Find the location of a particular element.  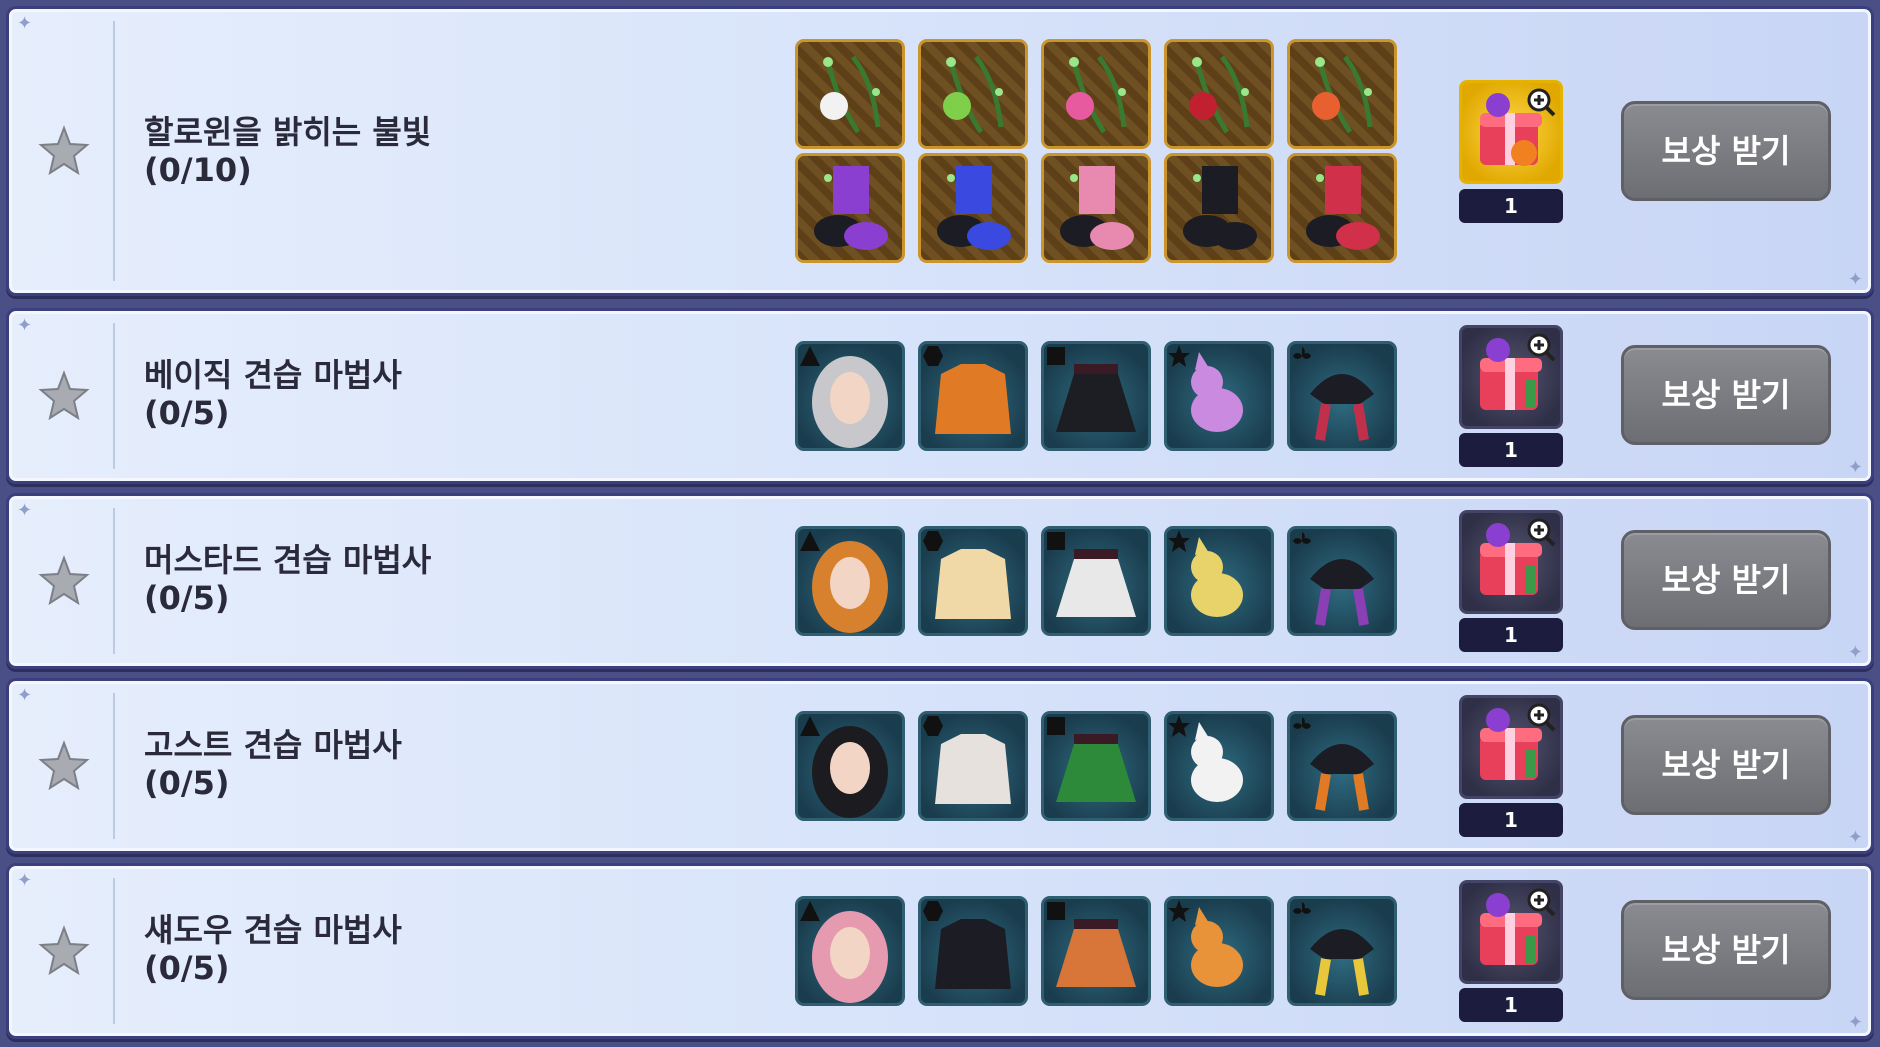

lantern-vine-icon-red is located at coordinates (1219, 94).